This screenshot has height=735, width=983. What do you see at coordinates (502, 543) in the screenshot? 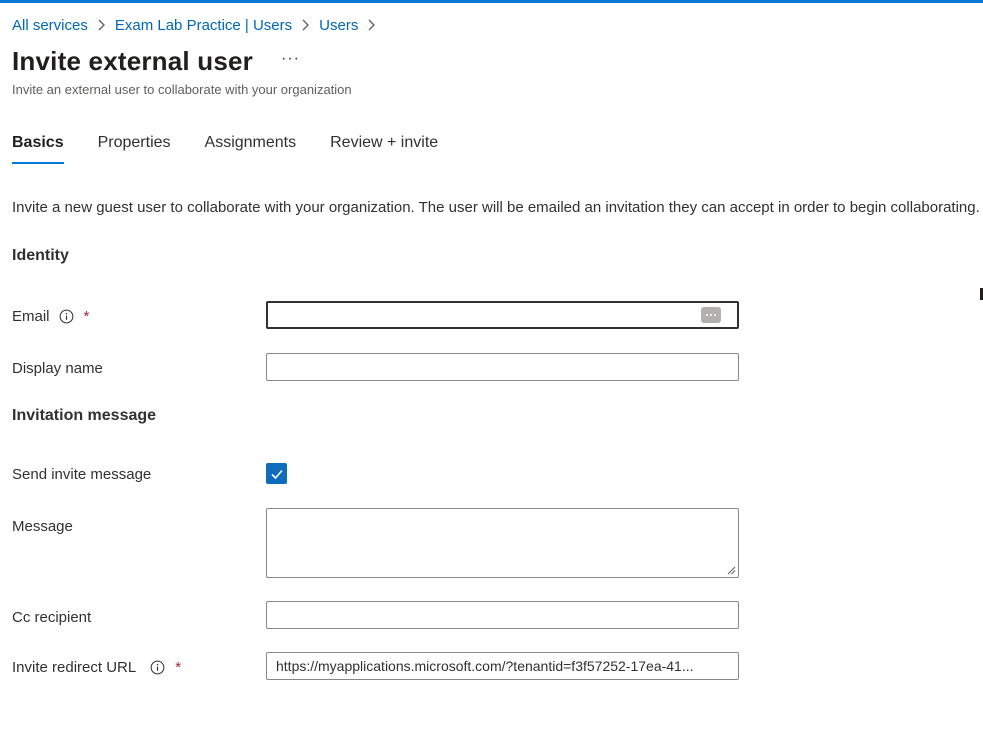
I see `message-textarea` at bounding box center [502, 543].